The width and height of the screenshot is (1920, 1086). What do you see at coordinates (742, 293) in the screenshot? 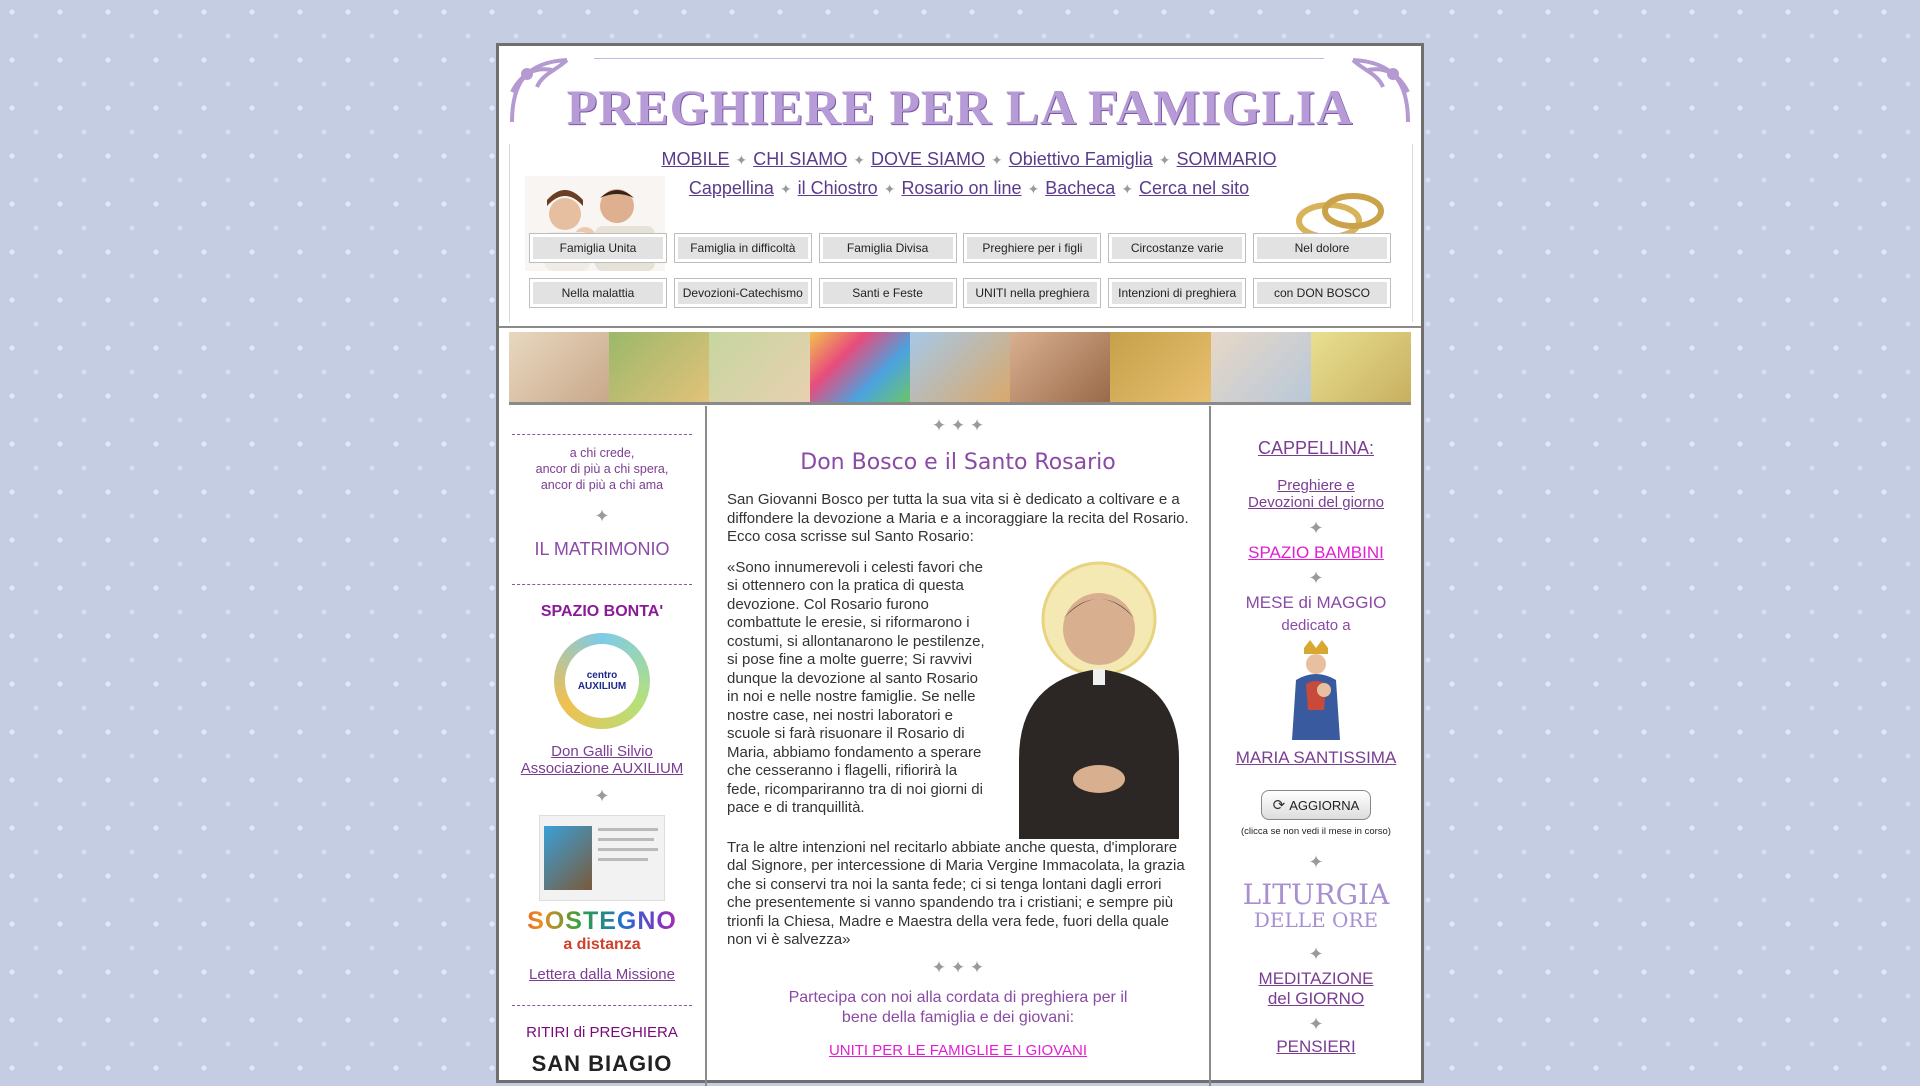
I see `button-devozioni-catechismo: Devozioni-Catechismo` at bounding box center [742, 293].